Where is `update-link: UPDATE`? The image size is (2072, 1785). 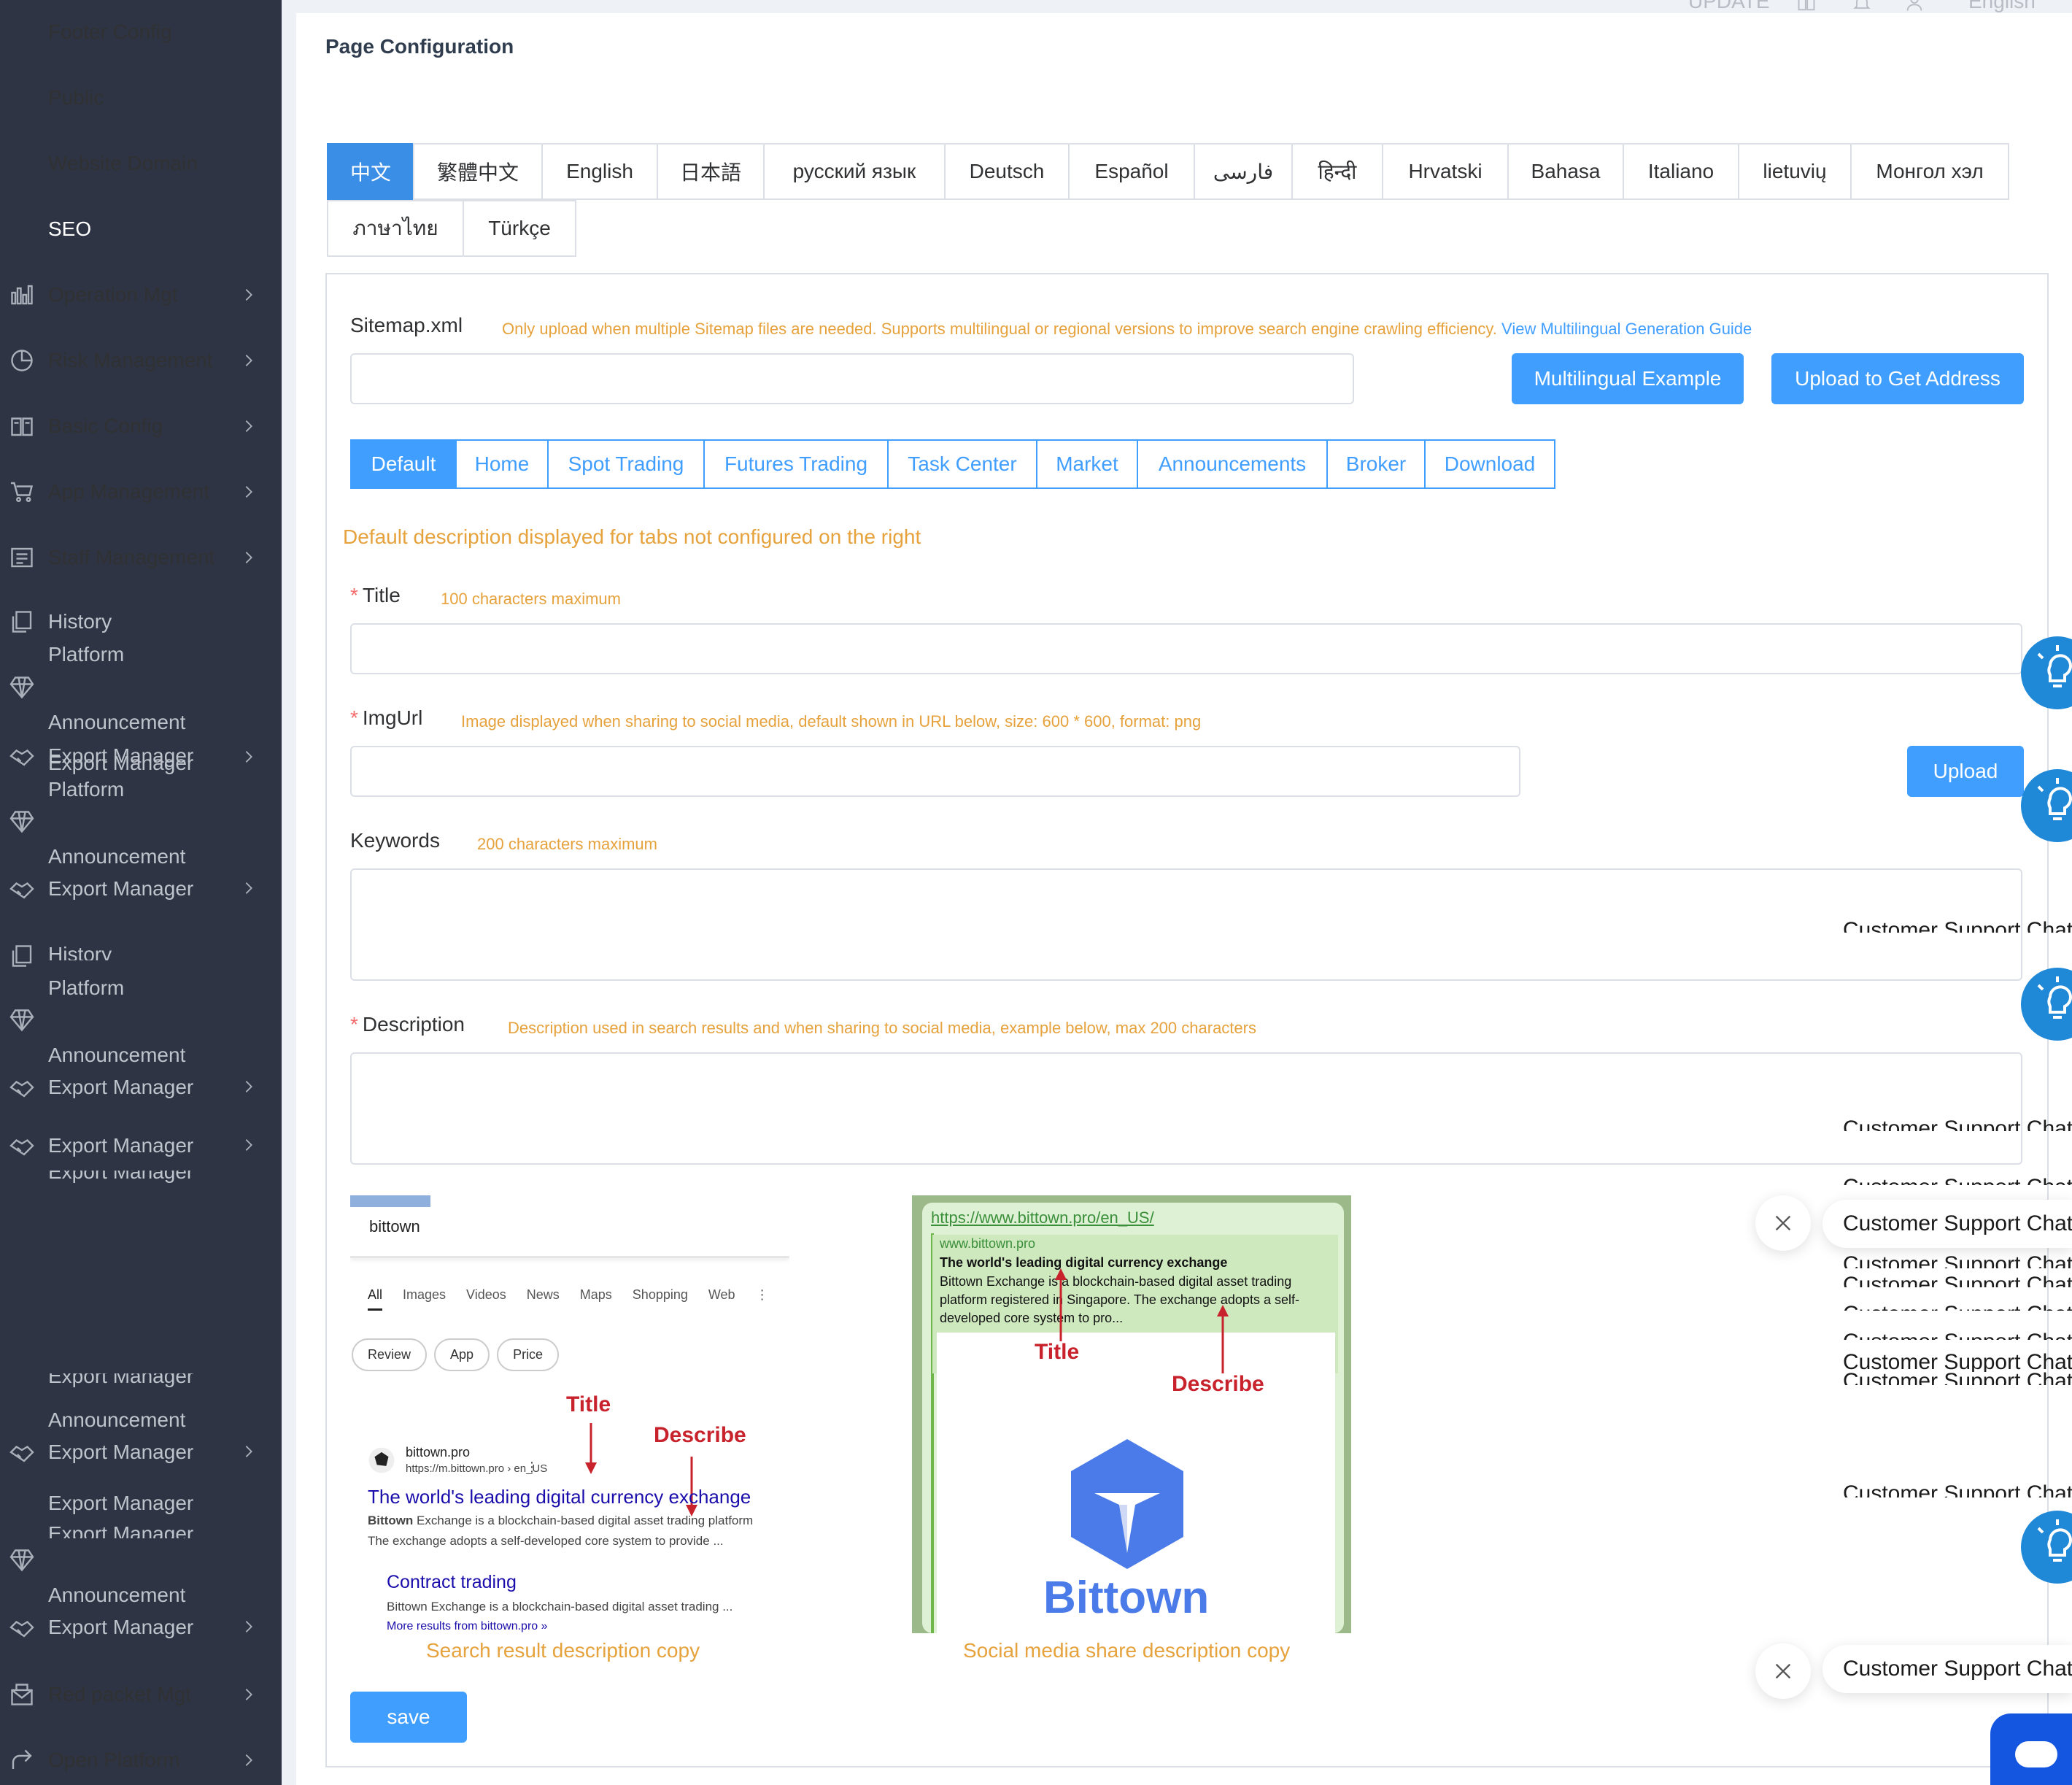 update-link: UPDATE is located at coordinates (1729, 6).